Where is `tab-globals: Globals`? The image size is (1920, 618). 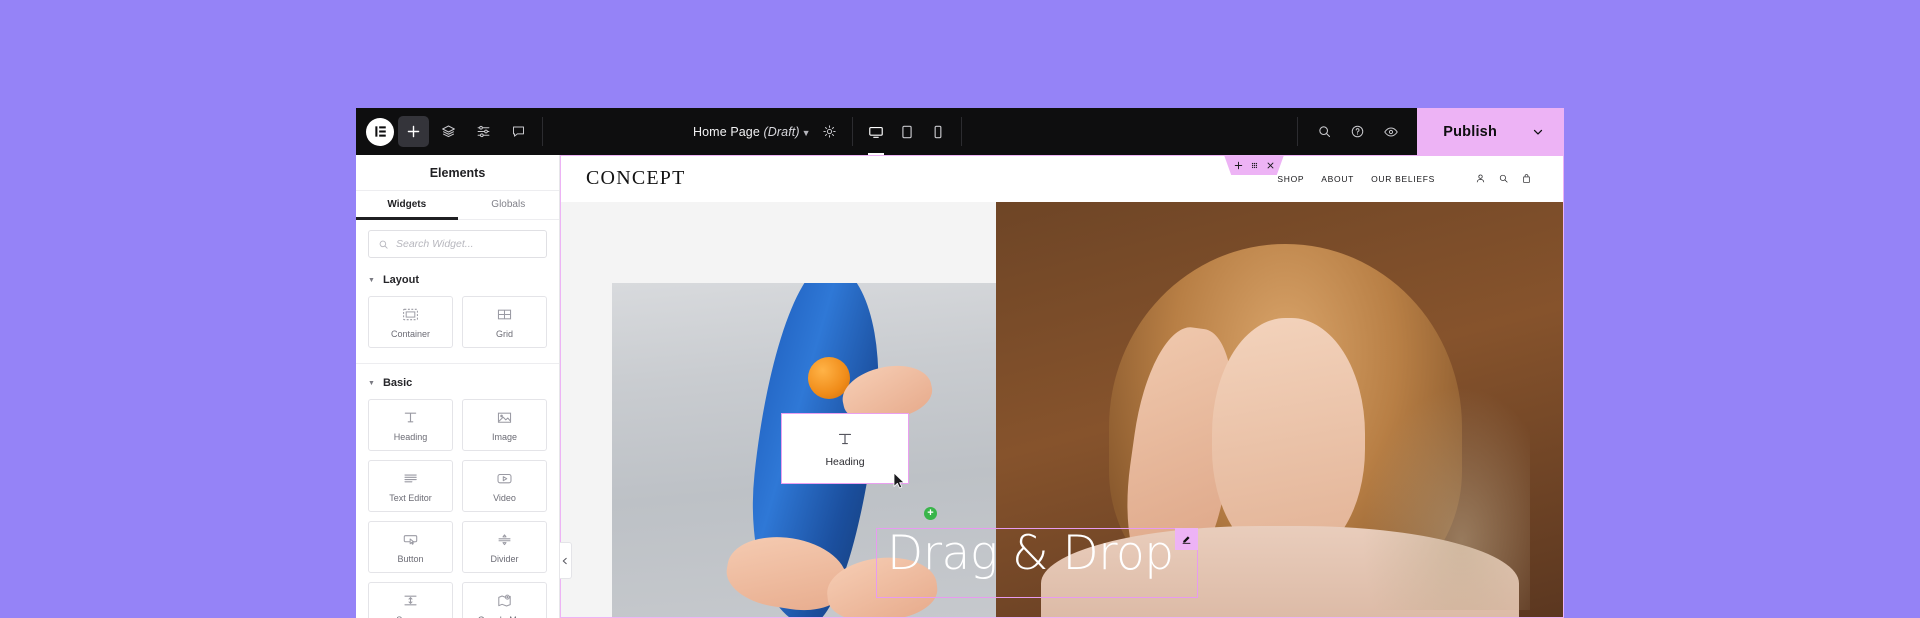
tab-globals: Globals is located at coordinates (509, 205).